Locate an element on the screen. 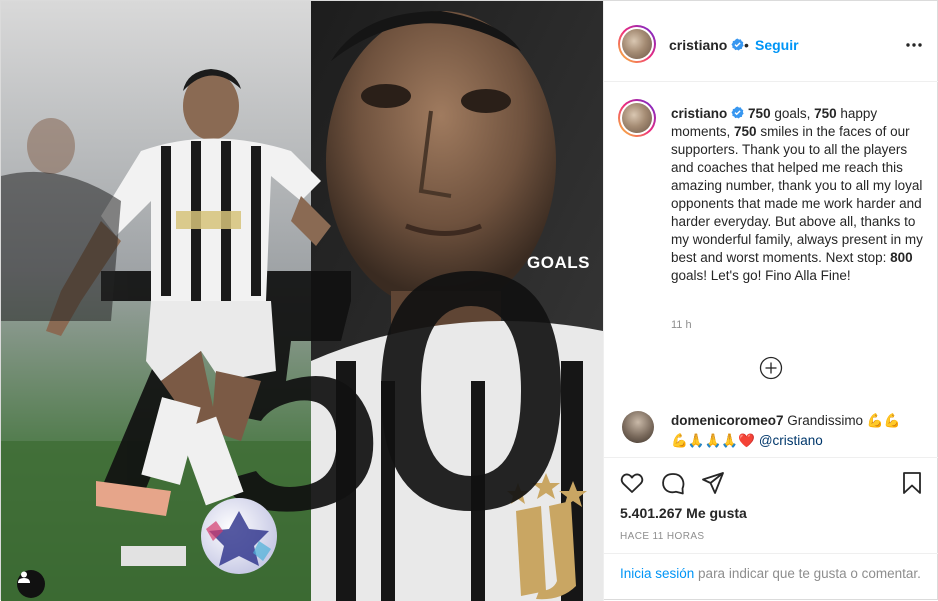 The height and width of the screenshot is (601, 938). caption-timestamp: 11 h is located at coordinates (681, 325).